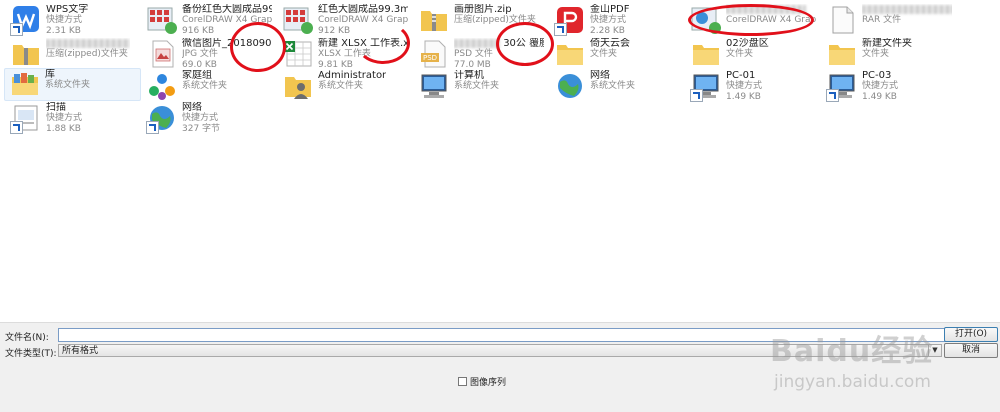 The height and width of the screenshot is (412, 1000). I want to click on shortcut-item-pc-03: PC-03 快捷方式 1.49 KB, so click(887, 87).